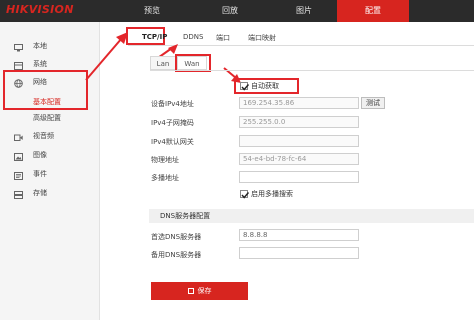  Describe the element at coordinates (193, 37) in the screenshot. I see `tab-ddns: DDNS` at that location.